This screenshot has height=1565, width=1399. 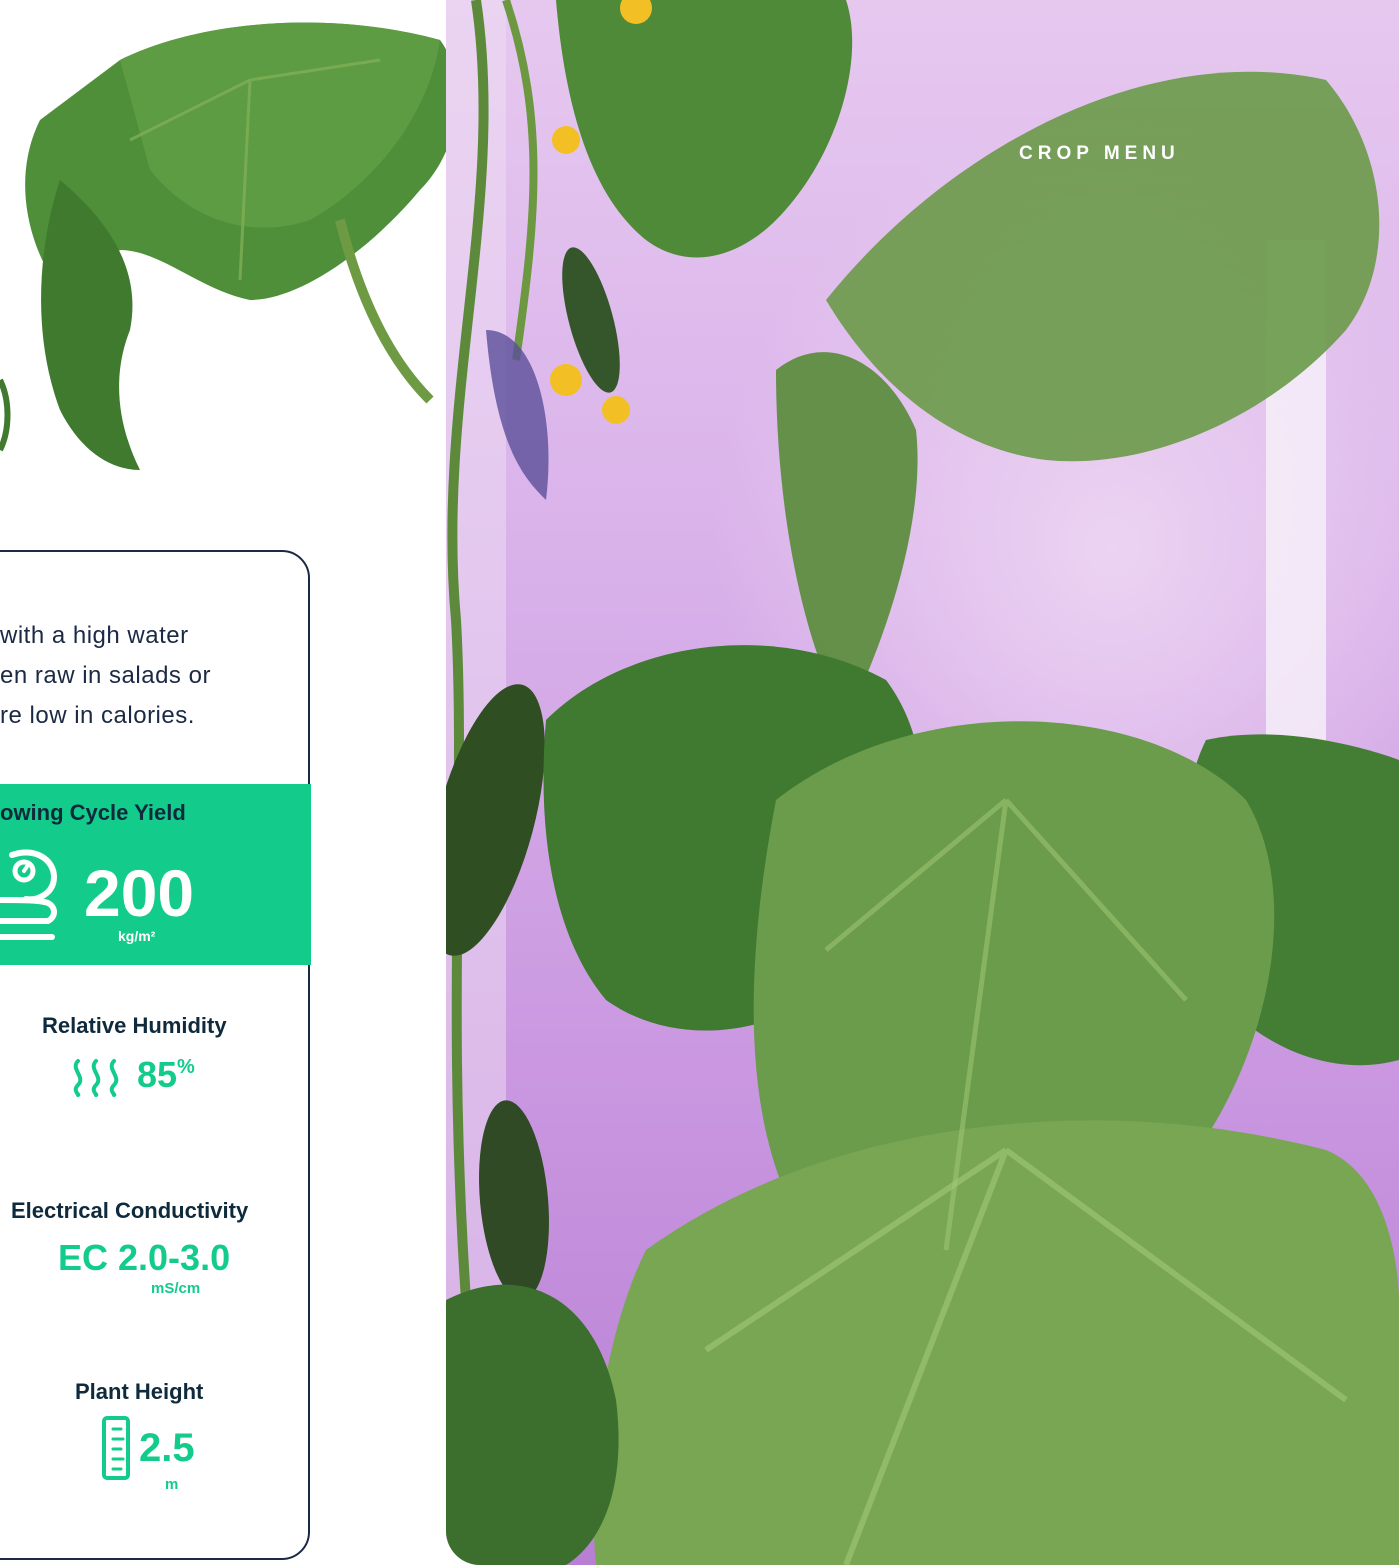 What do you see at coordinates (96, 1078) in the screenshot?
I see `humidity-waves-icon` at bounding box center [96, 1078].